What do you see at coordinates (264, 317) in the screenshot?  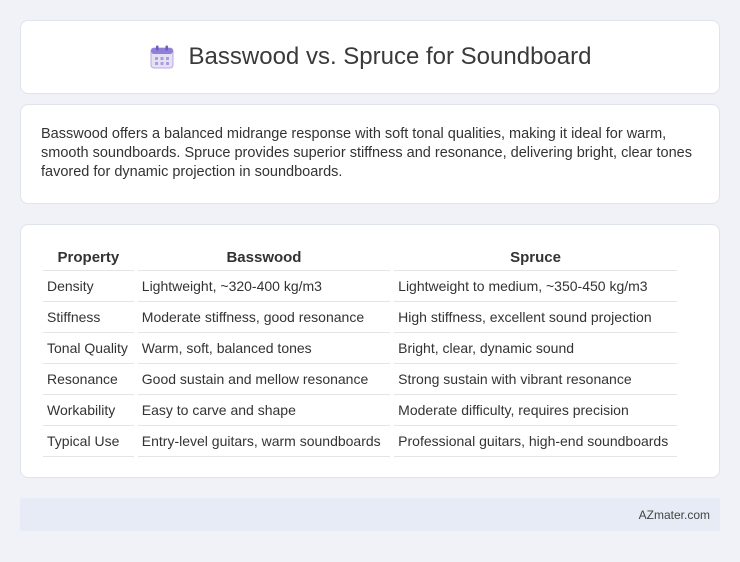 I see `cell-basswood: Moderate stiffness, good resonance` at bounding box center [264, 317].